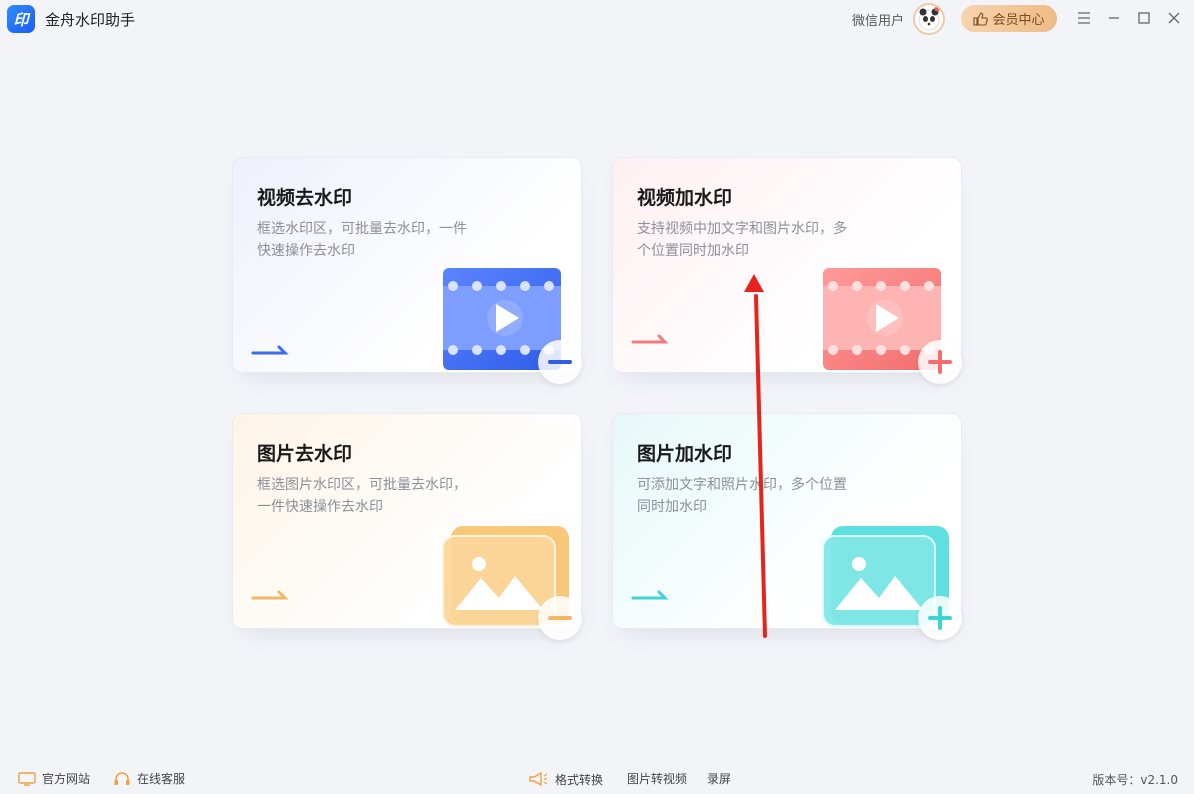 The height and width of the screenshot is (794, 1194). I want to click on image-to-video-label: 图片转视频, so click(657, 779).